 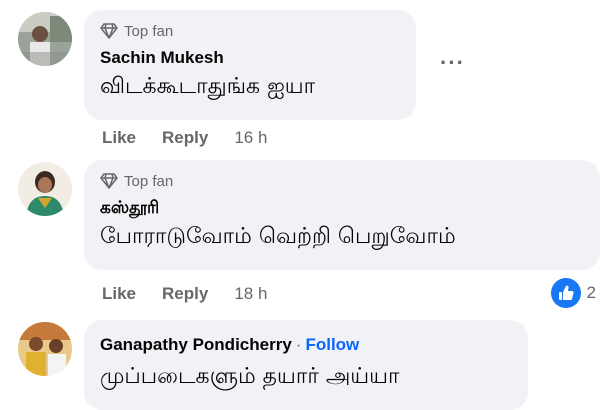 What do you see at coordinates (250, 138) in the screenshot?
I see `comment-timestamp: 16 h` at bounding box center [250, 138].